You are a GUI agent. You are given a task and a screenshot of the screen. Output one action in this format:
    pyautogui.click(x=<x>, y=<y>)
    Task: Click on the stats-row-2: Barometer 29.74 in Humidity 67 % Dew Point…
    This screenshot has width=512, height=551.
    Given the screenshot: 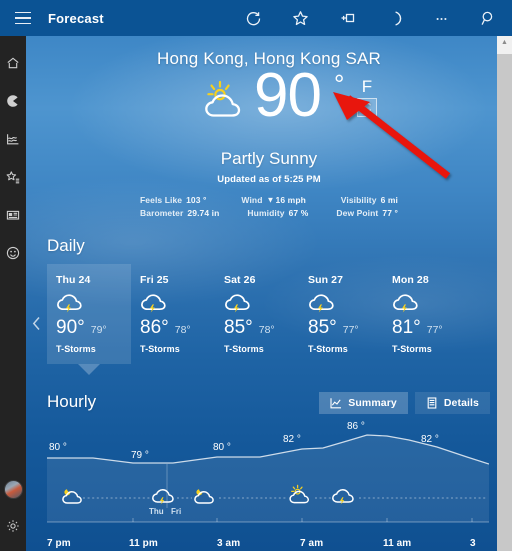 What is the action you would take?
    pyautogui.click(x=269, y=213)
    